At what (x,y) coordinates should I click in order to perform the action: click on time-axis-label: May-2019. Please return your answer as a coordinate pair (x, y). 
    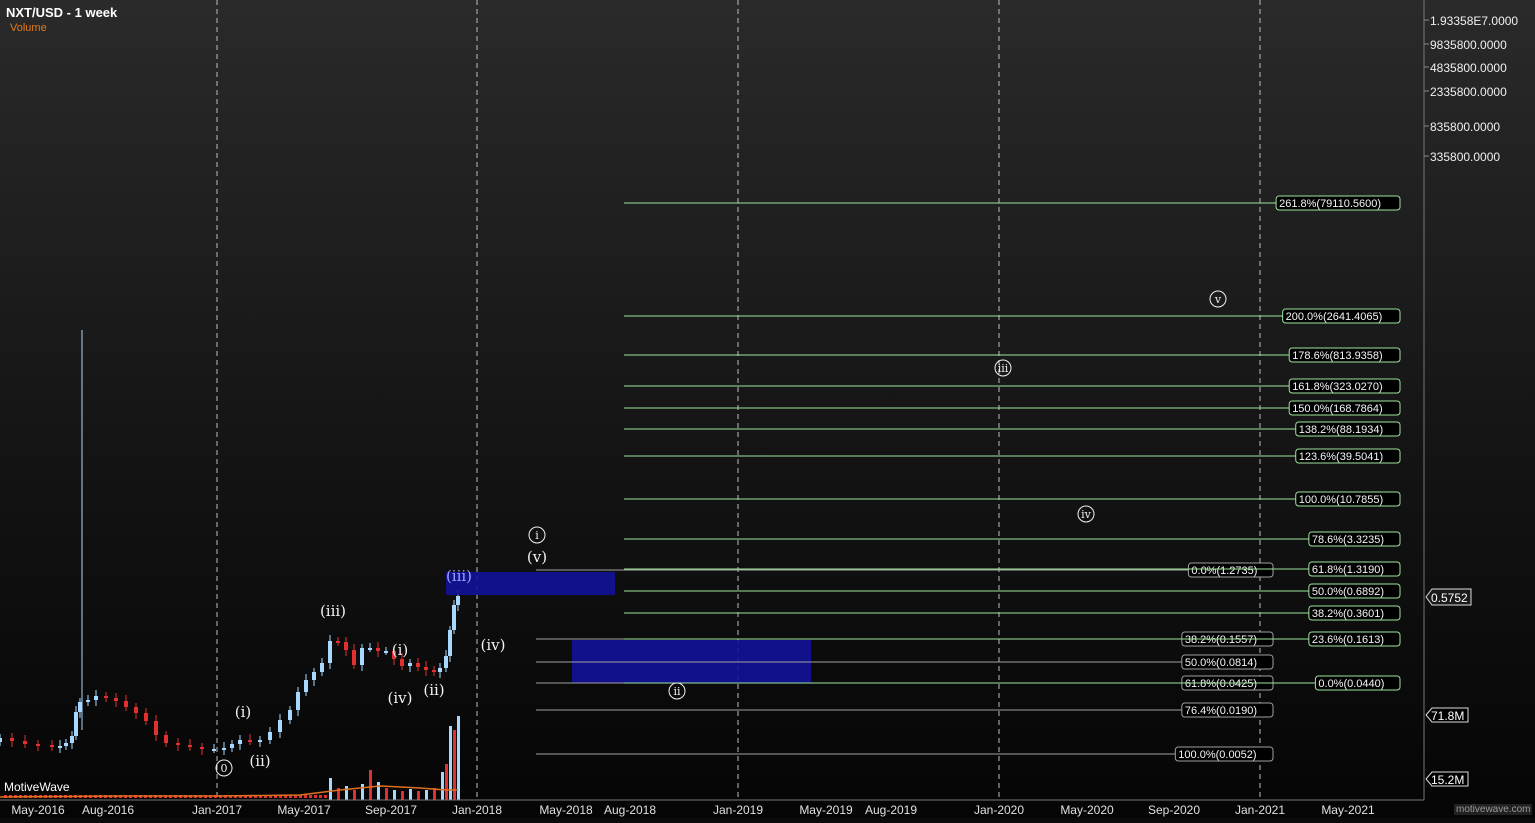
    Looking at the image, I should click on (826, 810).